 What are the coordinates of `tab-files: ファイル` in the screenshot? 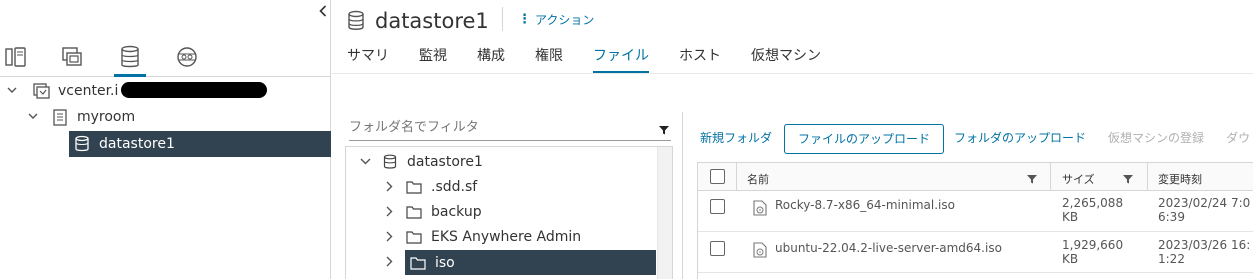 It's located at (621, 58).